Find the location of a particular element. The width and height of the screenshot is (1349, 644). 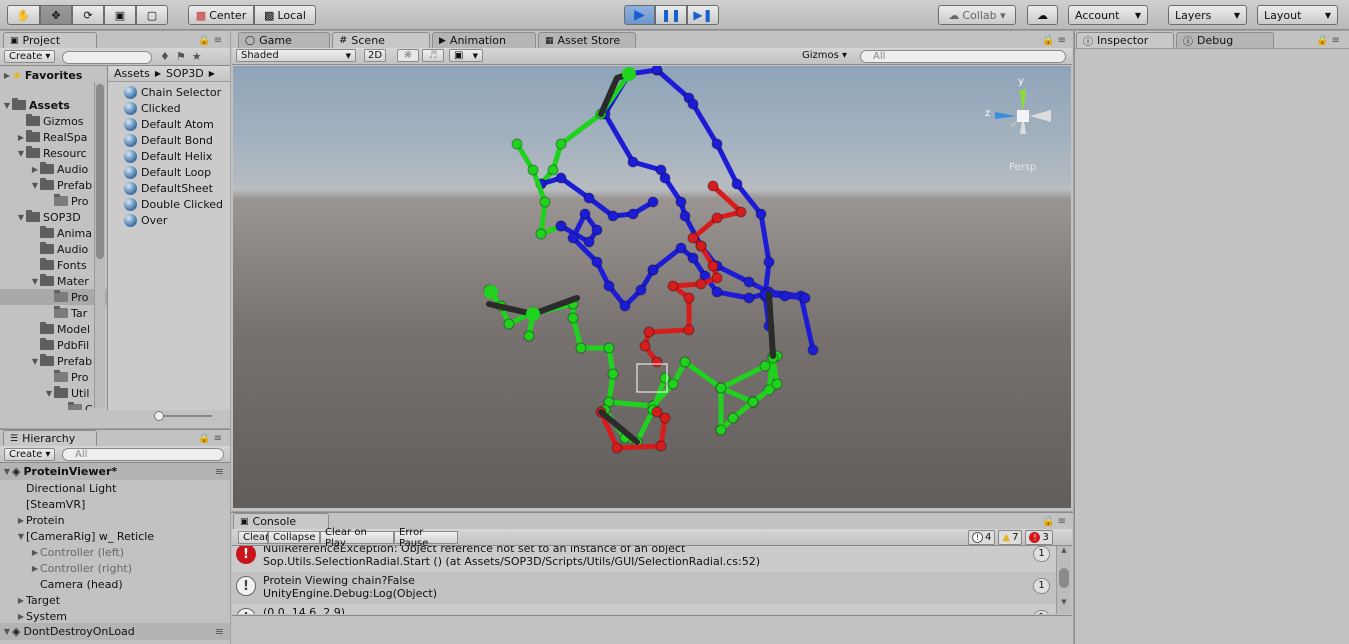

favorites-row: ▶ ★ Favorites is located at coordinates (42, 75).